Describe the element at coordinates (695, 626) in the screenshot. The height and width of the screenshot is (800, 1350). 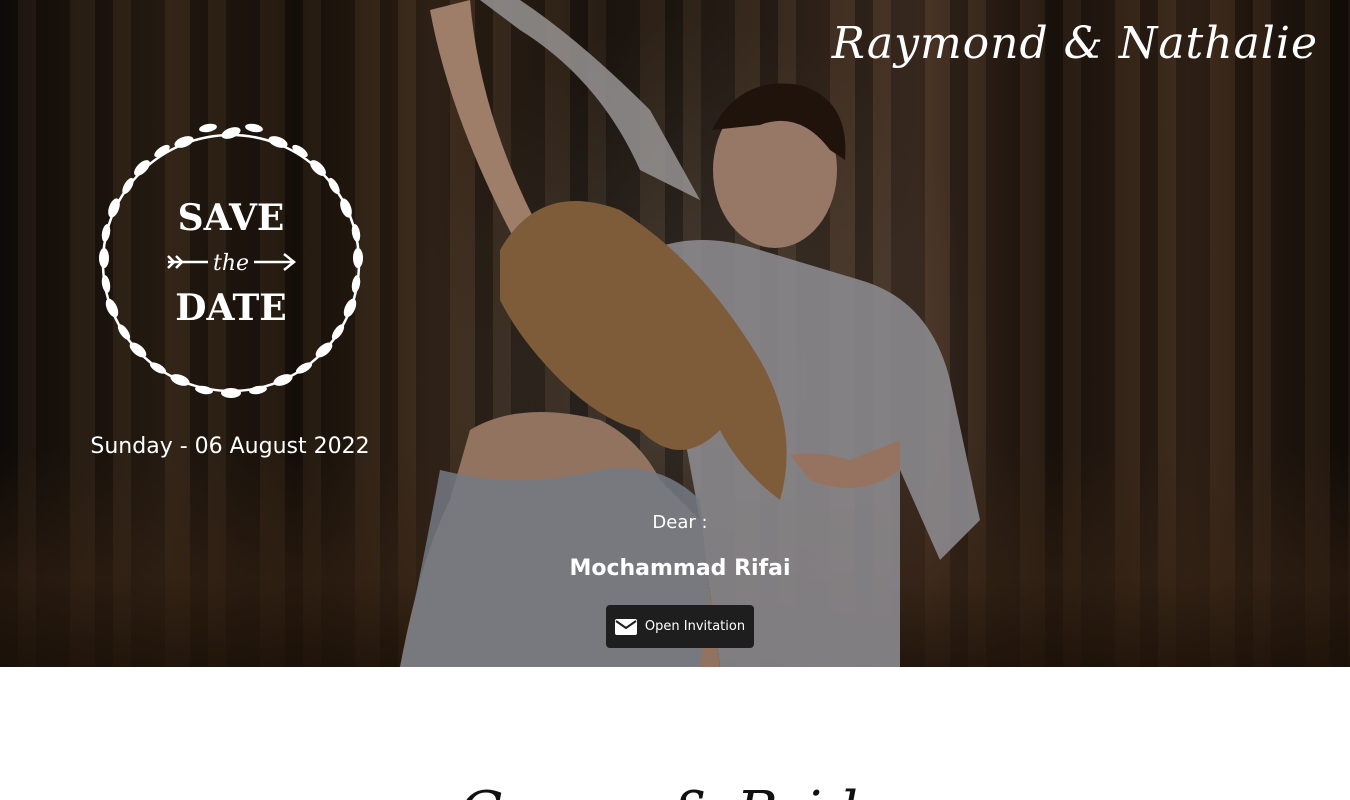
I see `open-invitation-label: Open Invitation` at that location.